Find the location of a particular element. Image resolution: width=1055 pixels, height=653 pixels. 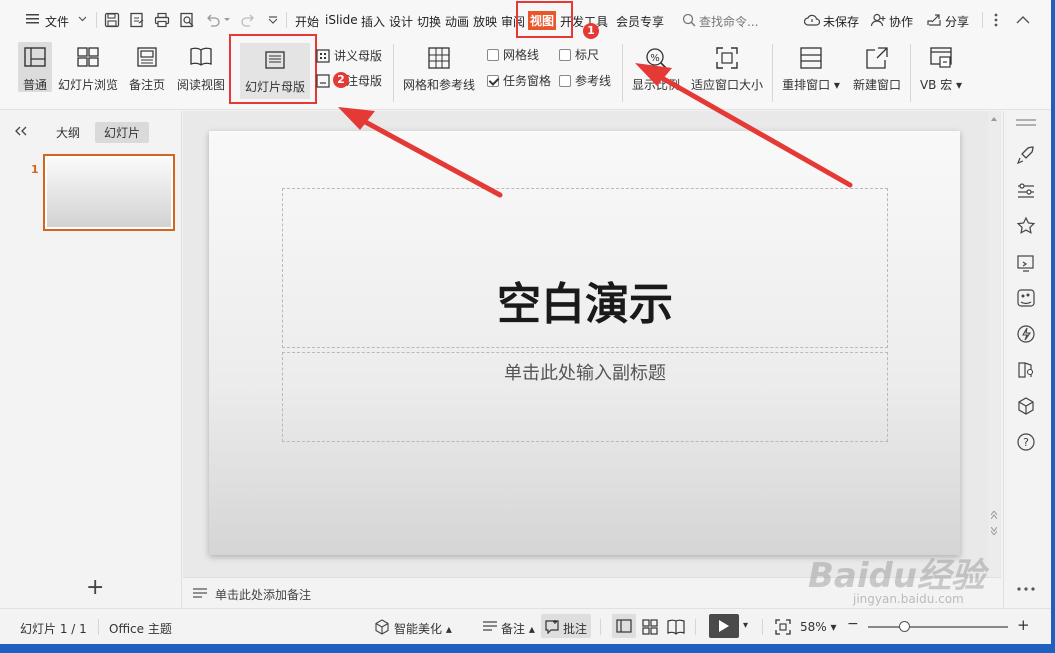

zoom-out-button: − is located at coordinates (853, 624).